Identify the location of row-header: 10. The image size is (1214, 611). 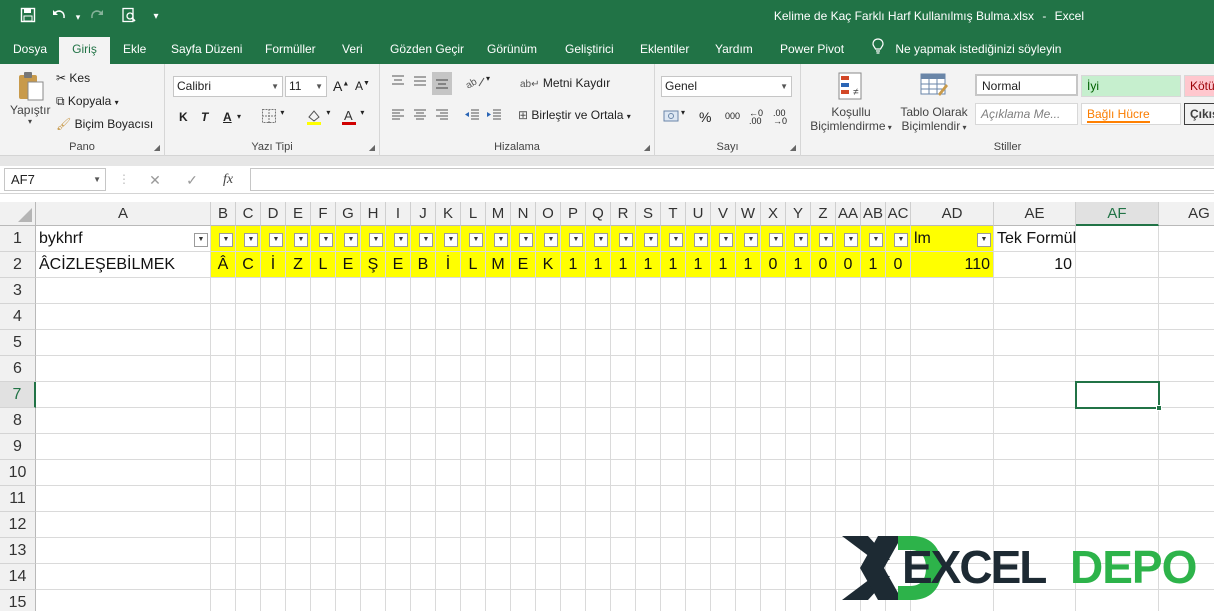
(18, 473).